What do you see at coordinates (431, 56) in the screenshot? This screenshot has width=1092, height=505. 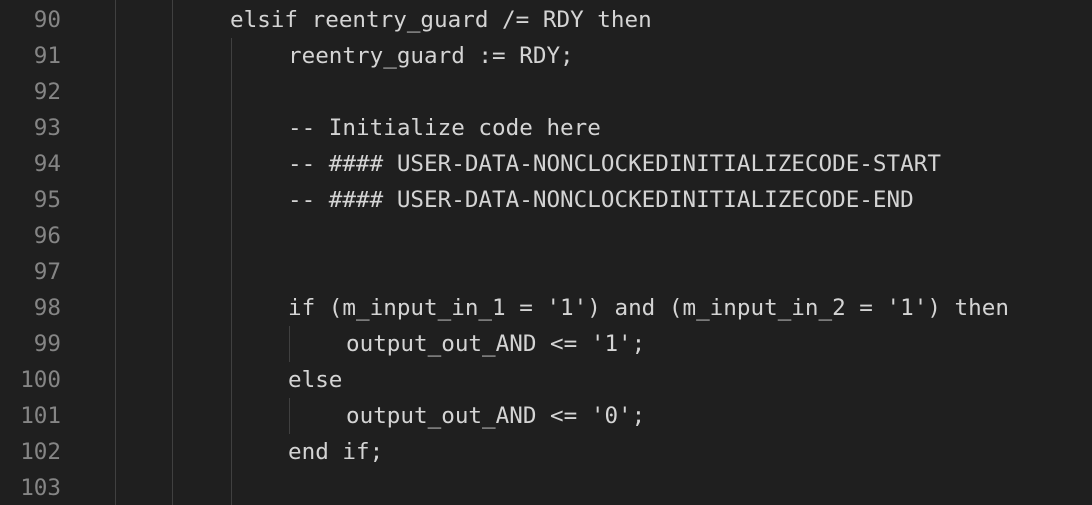 I see `code-line: reentry_guard := RDY;` at bounding box center [431, 56].